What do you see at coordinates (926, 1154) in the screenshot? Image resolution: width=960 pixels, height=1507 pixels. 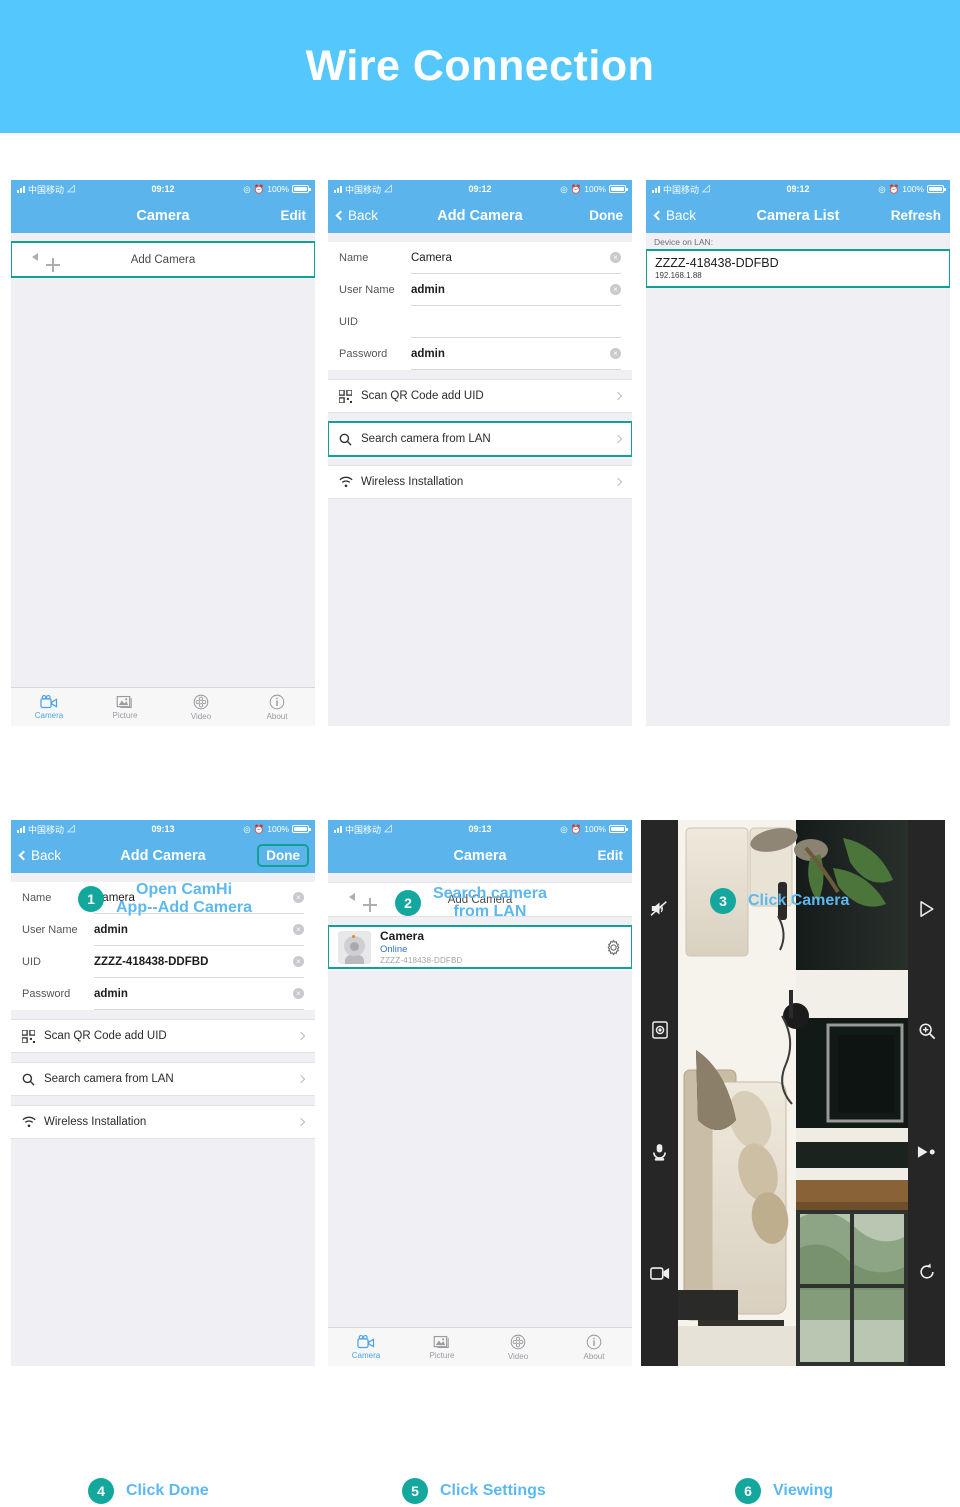 I see `fast-forward-icon` at bounding box center [926, 1154].